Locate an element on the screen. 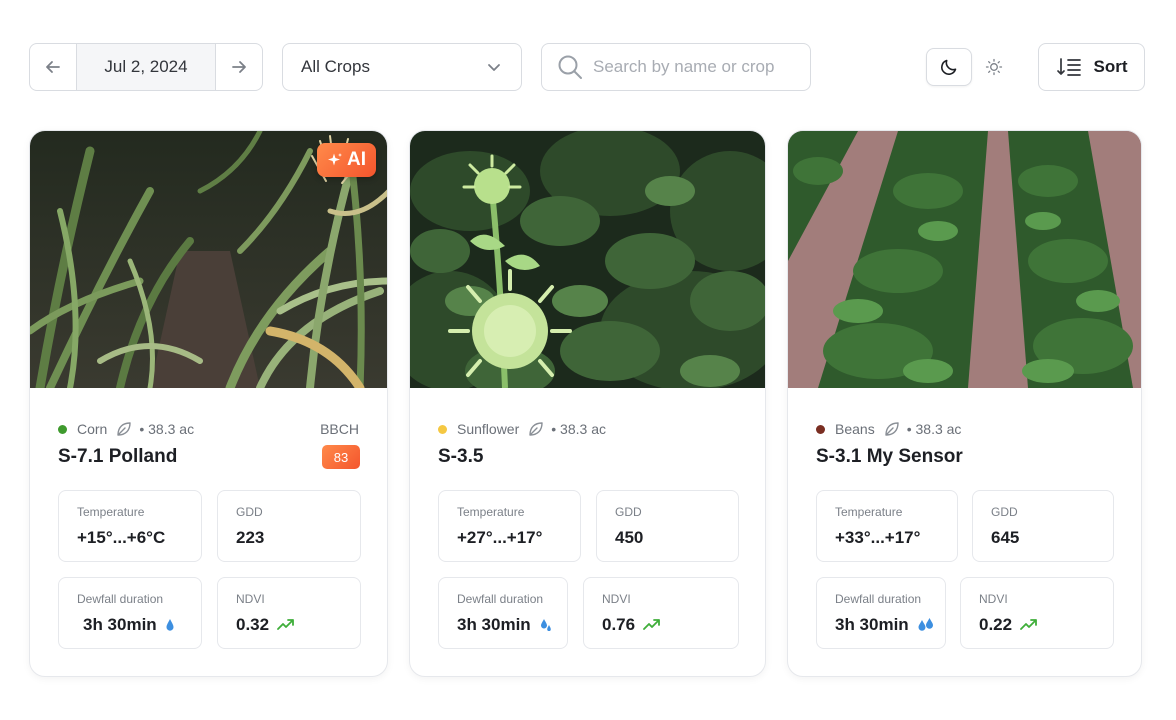 This screenshot has height=720, width=1176. temperature-tile: Temperature +15°...+6°C is located at coordinates (130, 526).